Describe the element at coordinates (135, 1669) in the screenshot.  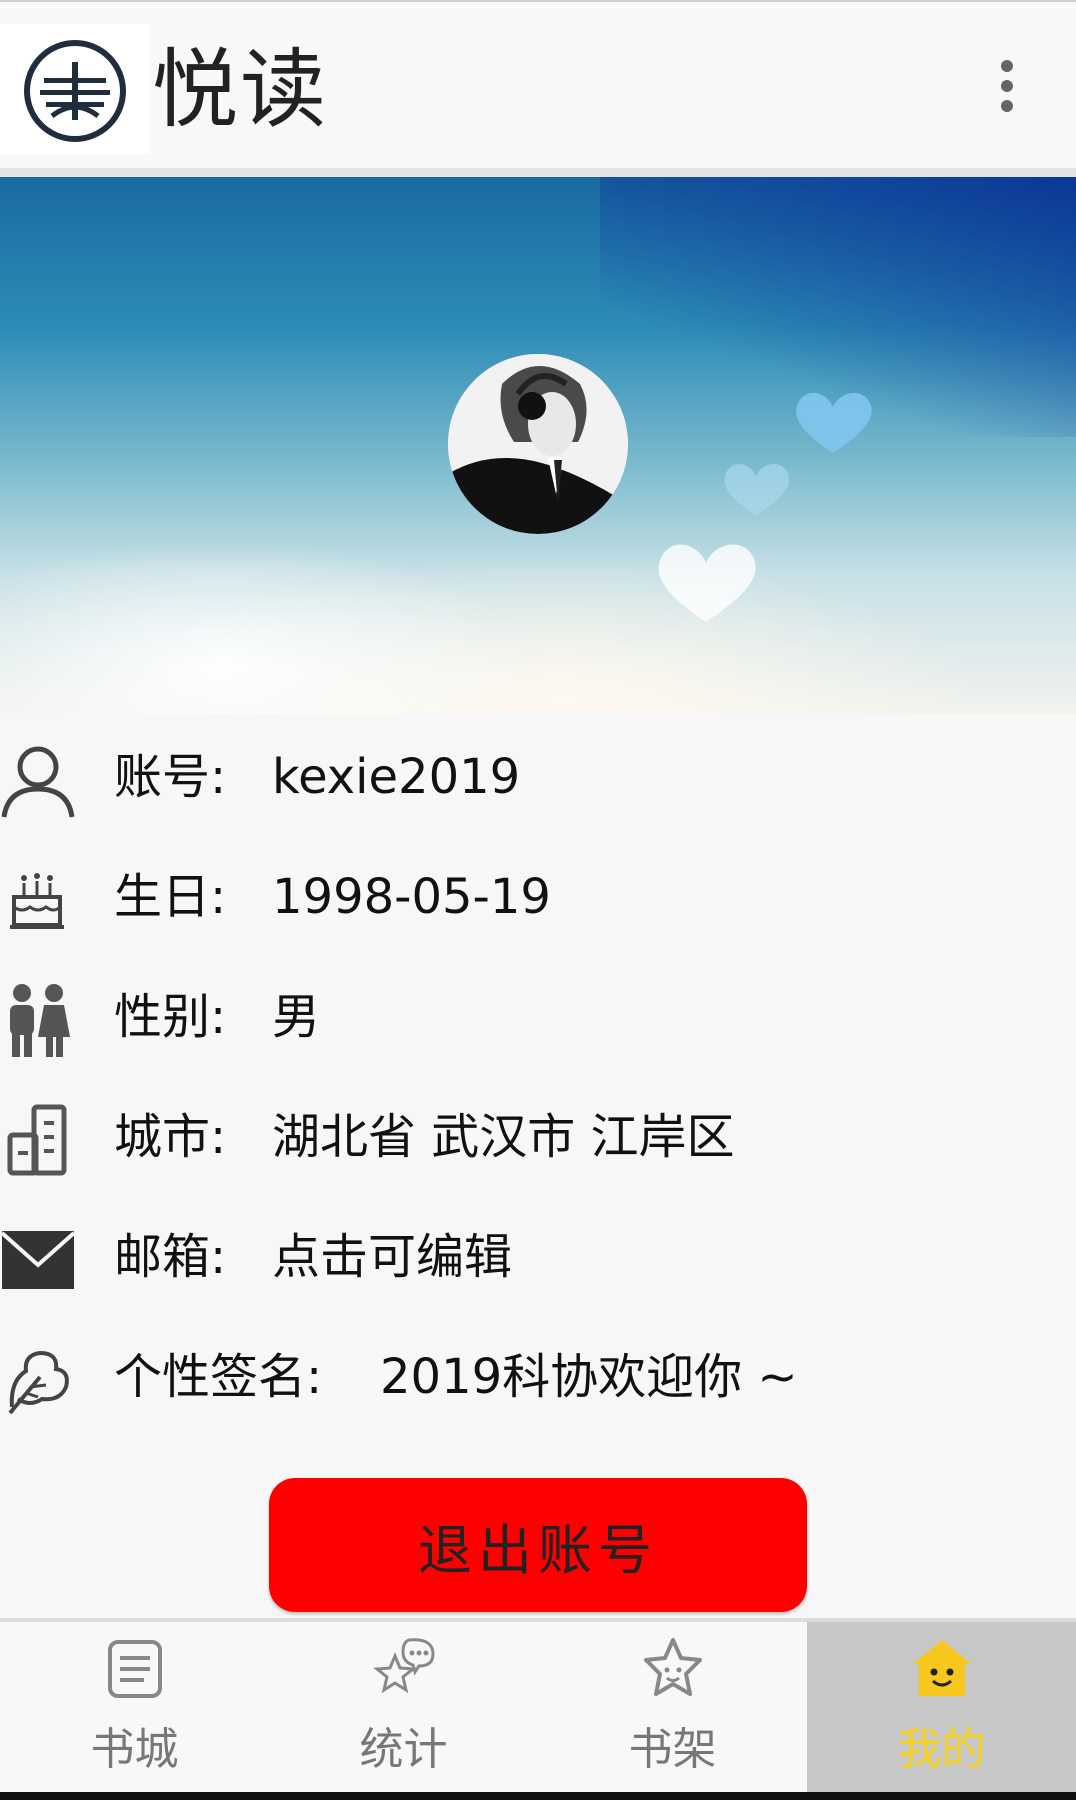
I see `book-list-icon` at that location.